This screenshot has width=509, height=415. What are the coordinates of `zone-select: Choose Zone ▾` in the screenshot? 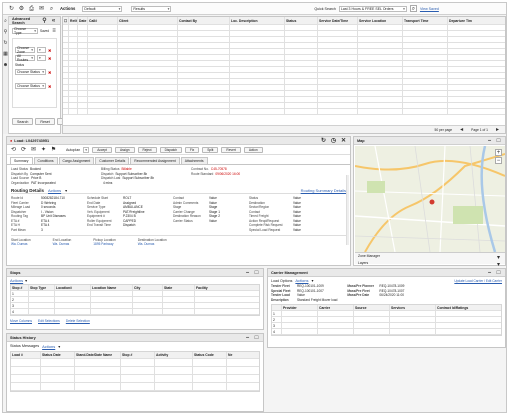 It's located at (25, 50).